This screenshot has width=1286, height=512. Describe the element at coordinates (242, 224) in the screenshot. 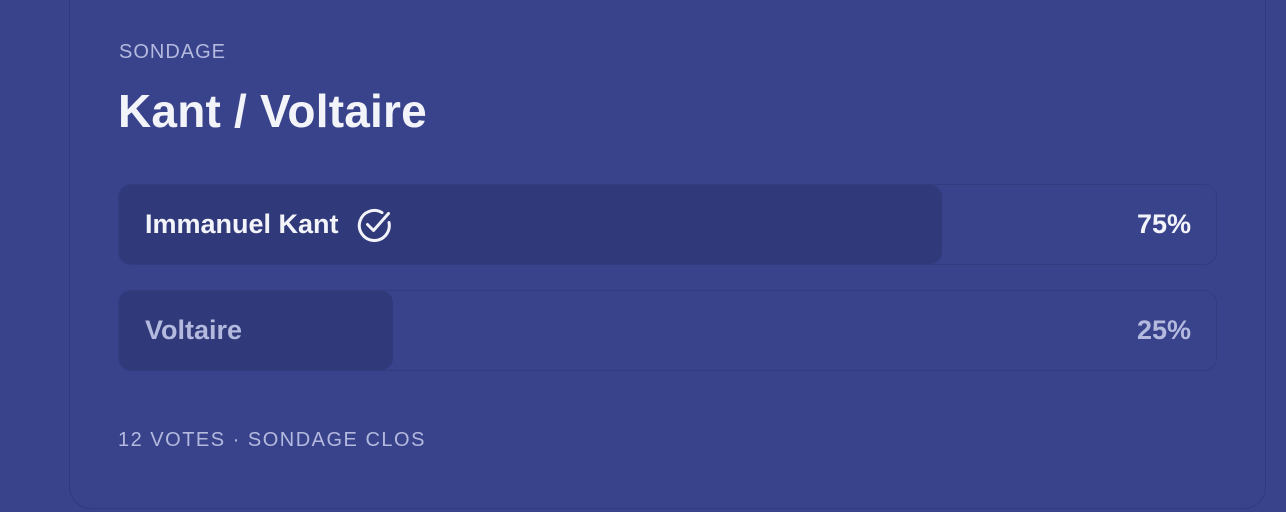

I see `poll-option-label: Immanuel Kant` at that location.